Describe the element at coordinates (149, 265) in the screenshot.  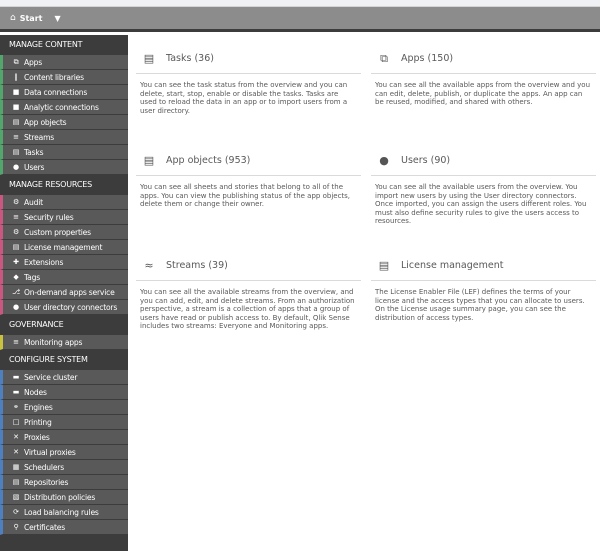
I see `streams-icon: ≈` at that location.